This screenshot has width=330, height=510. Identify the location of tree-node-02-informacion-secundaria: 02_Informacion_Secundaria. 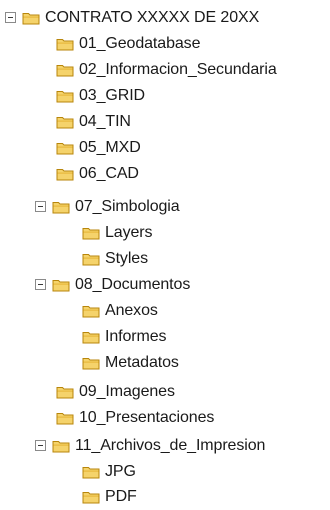
(166, 69).